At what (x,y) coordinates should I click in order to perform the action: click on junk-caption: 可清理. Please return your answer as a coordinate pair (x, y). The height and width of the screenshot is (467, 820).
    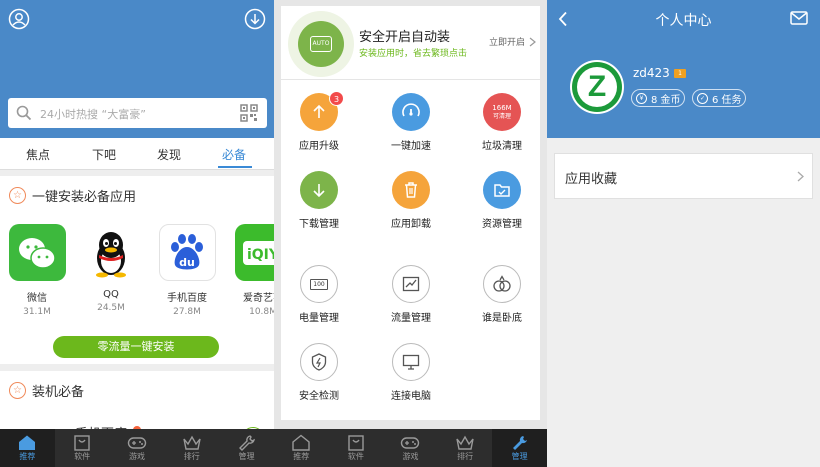
    Looking at the image, I should click on (501, 116).